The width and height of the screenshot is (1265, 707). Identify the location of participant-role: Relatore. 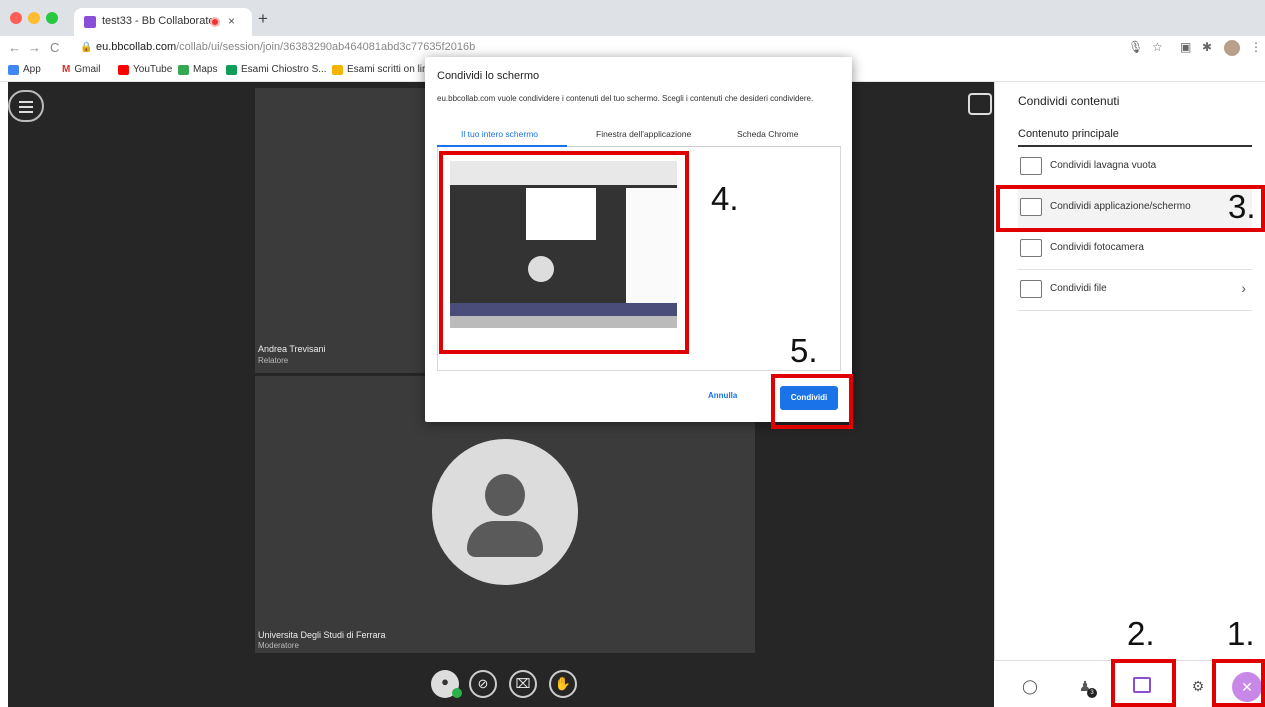
(273, 360).